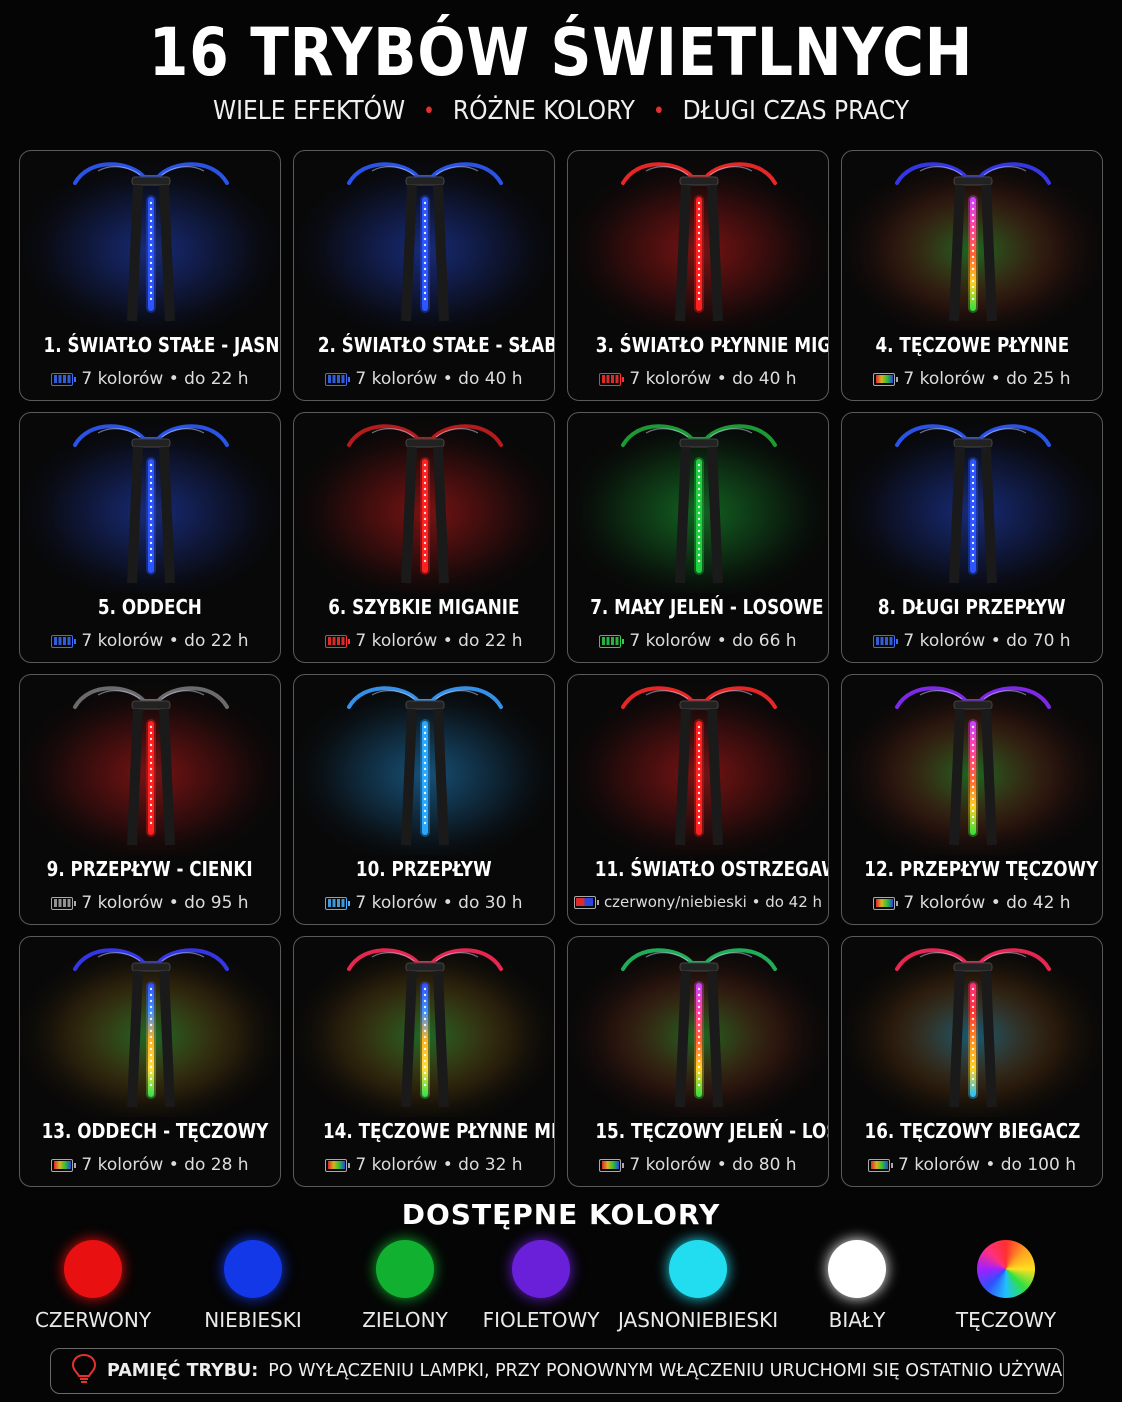 This screenshot has height=1402, width=1122. Describe the element at coordinates (150, 607) in the screenshot. I see `mode-title-text: 5. ODDECH` at that location.